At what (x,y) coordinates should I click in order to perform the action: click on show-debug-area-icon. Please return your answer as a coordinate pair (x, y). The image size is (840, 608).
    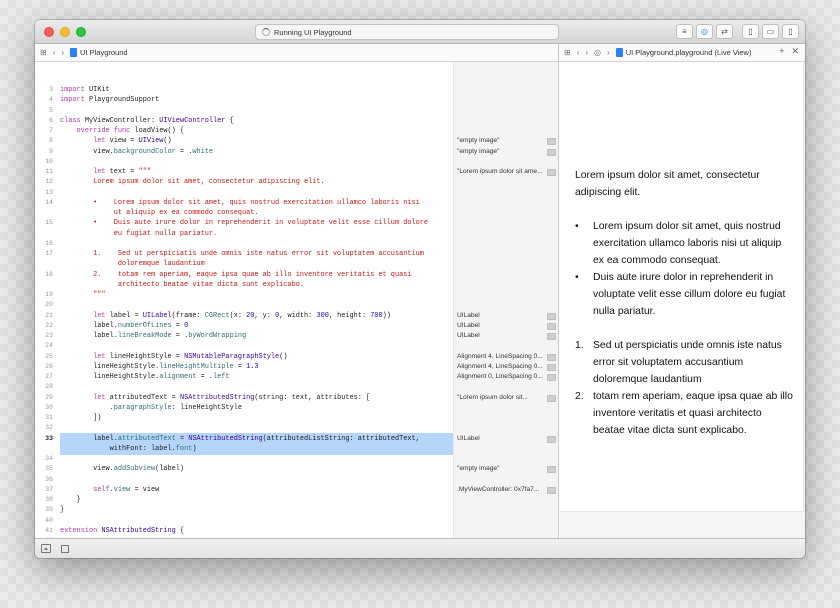
    Looking at the image, I should click on (46, 548).